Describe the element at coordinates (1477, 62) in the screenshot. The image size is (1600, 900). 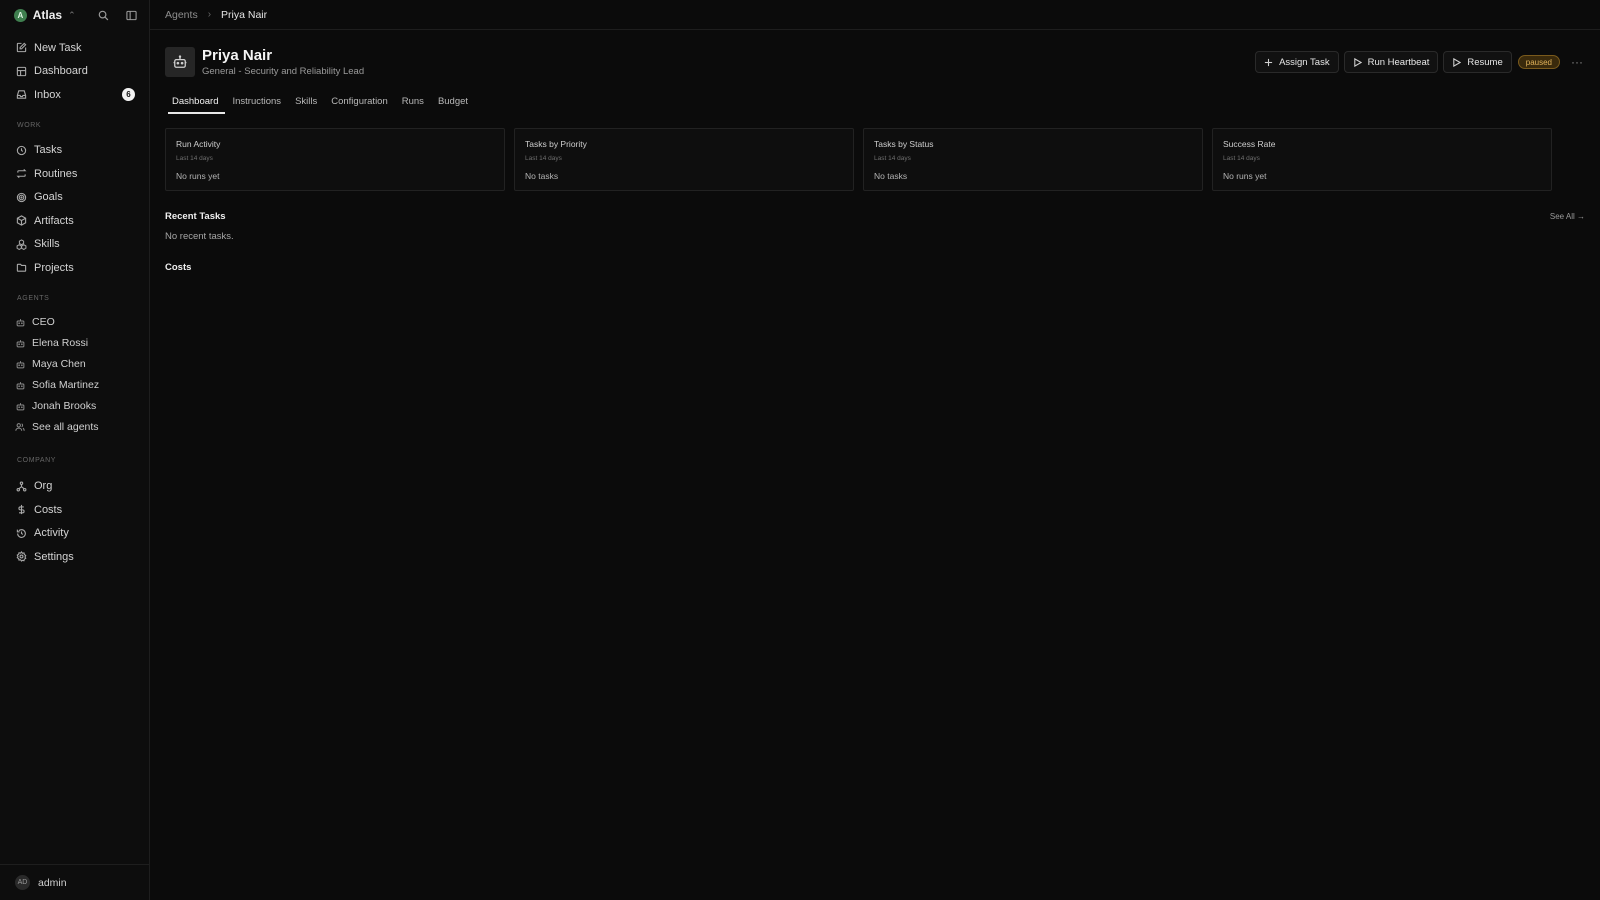
I see `resume-button: Resume` at that location.